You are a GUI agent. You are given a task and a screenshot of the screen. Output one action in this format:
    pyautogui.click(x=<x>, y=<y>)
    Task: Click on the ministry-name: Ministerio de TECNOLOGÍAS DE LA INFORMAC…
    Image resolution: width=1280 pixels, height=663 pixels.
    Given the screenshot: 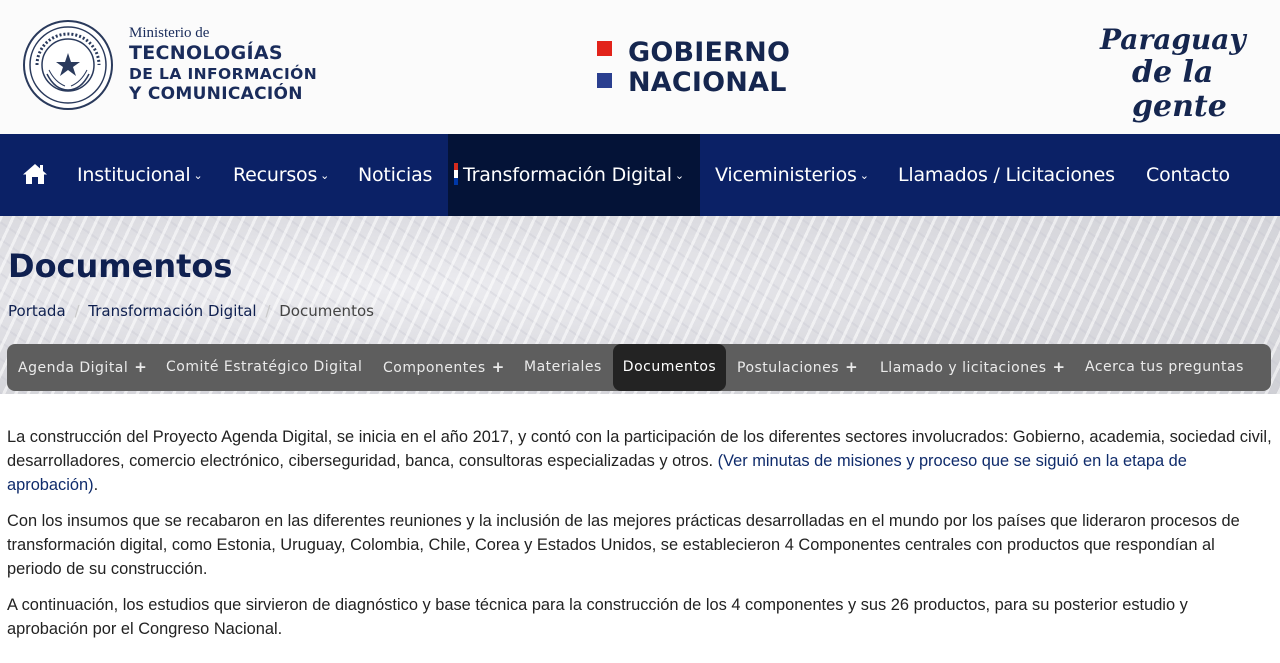 What is the action you would take?
    pyautogui.click(x=223, y=64)
    